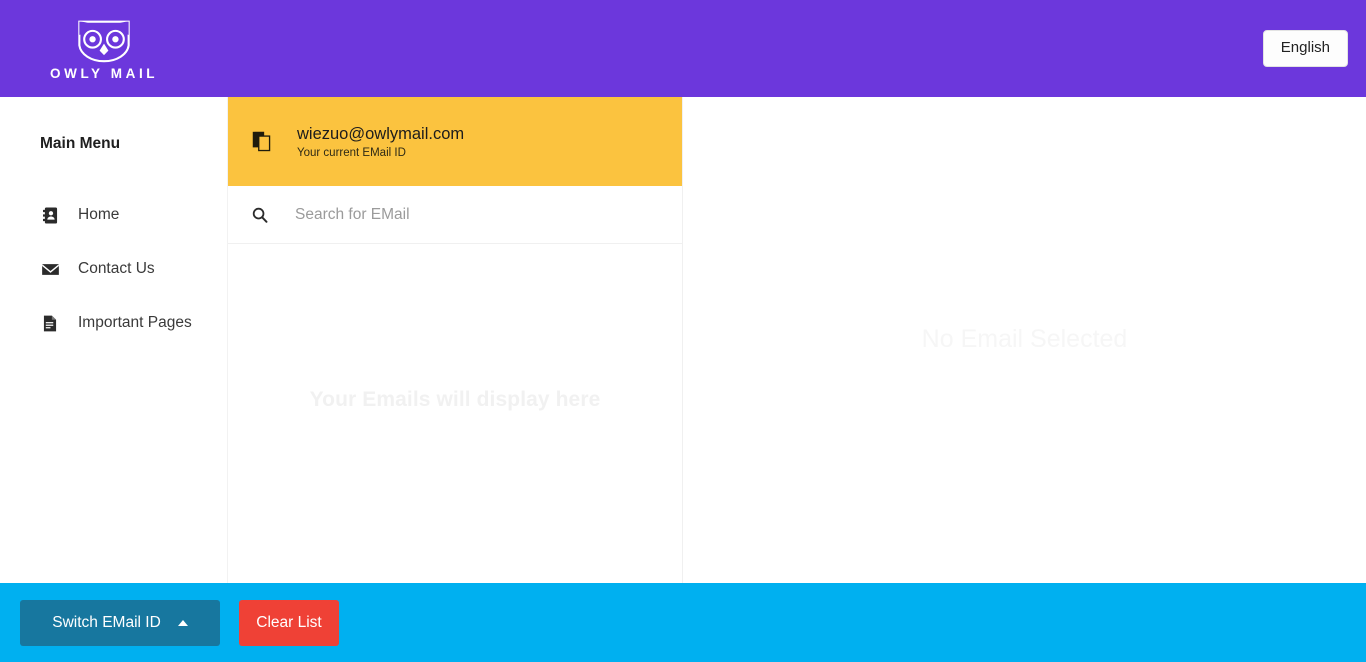  What do you see at coordinates (106, 622) in the screenshot?
I see `switch-email-id-label: Switch EMail ID` at bounding box center [106, 622].